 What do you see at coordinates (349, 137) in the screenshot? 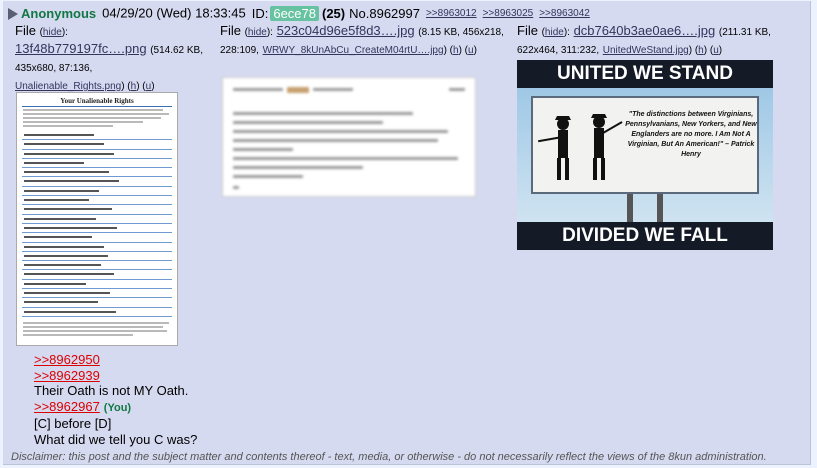
I see `thumbnail-blurred-list` at bounding box center [349, 137].